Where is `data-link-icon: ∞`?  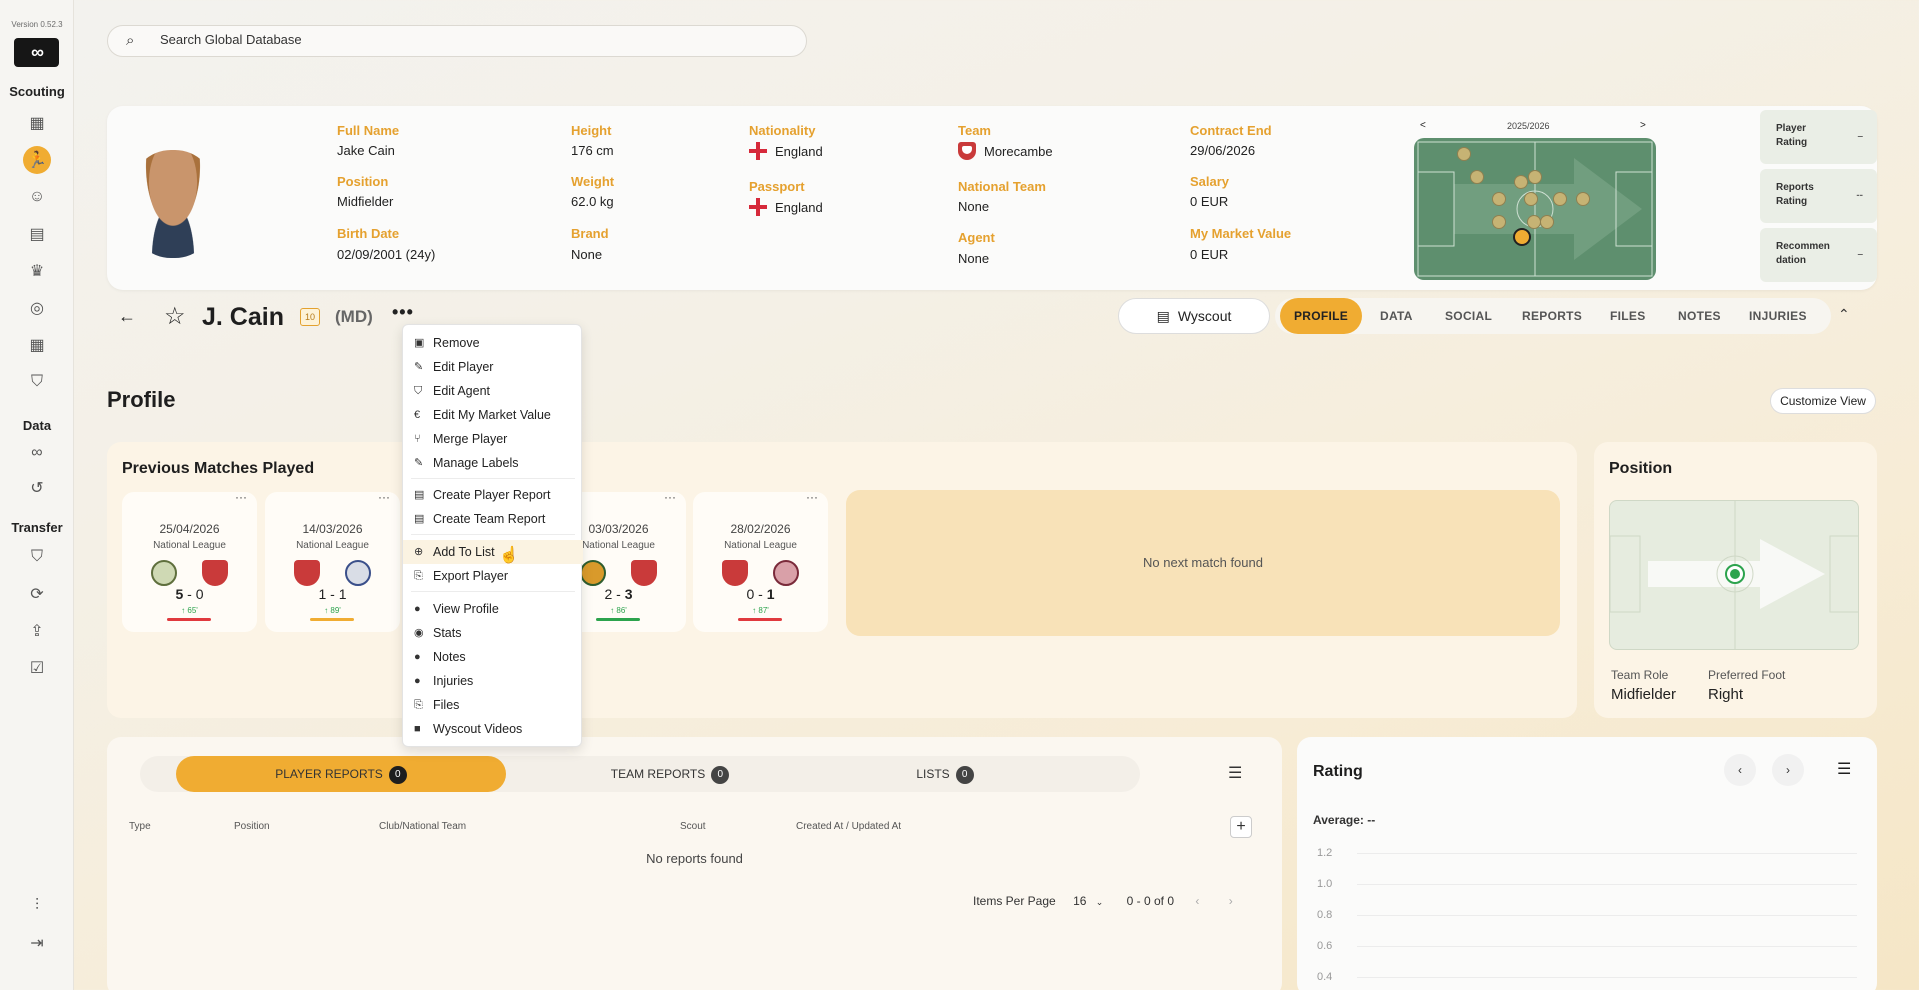
data-link-icon: ∞ is located at coordinates (37, 453).